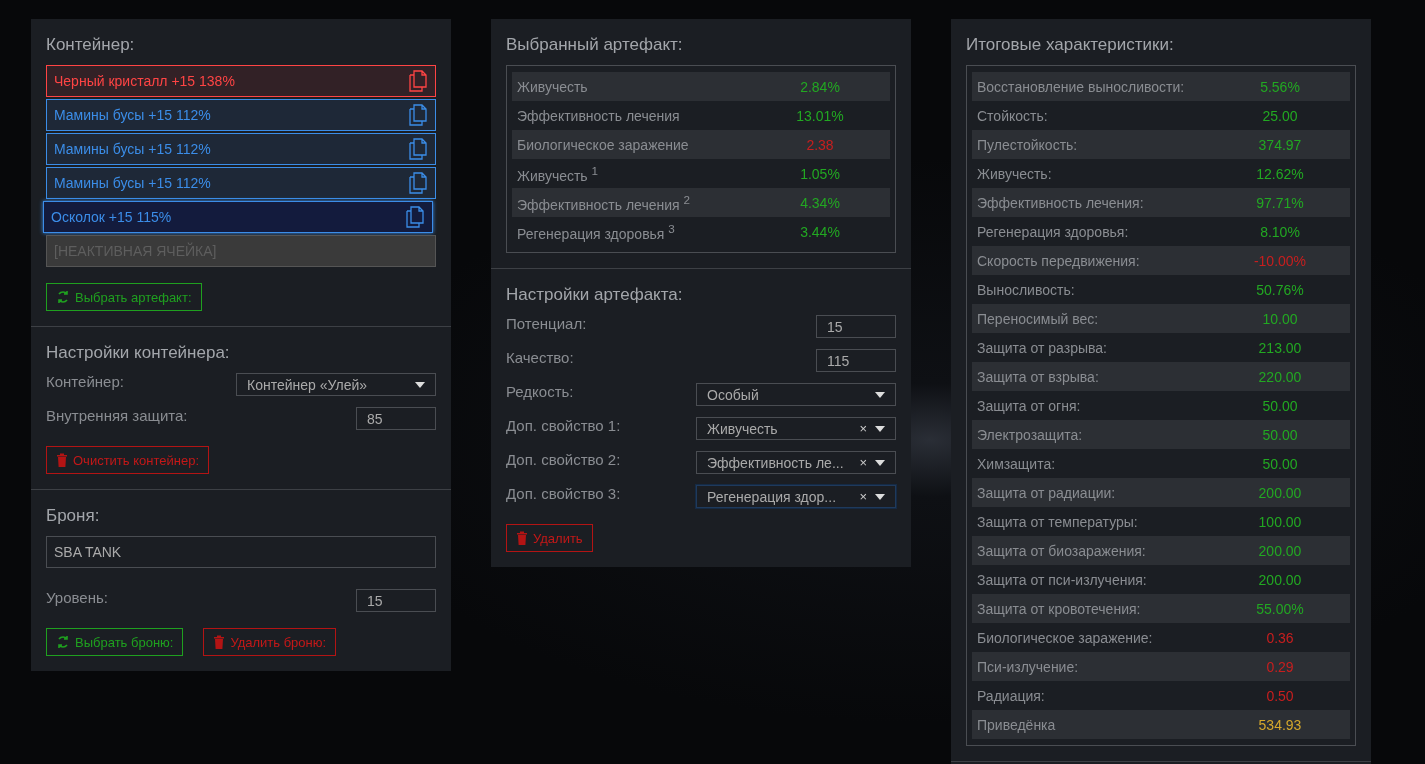 Image resolution: width=1425 pixels, height=764 pixels. Describe the element at coordinates (1280, 376) in the screenshot. I see `stat-value: 220.00` at that location.